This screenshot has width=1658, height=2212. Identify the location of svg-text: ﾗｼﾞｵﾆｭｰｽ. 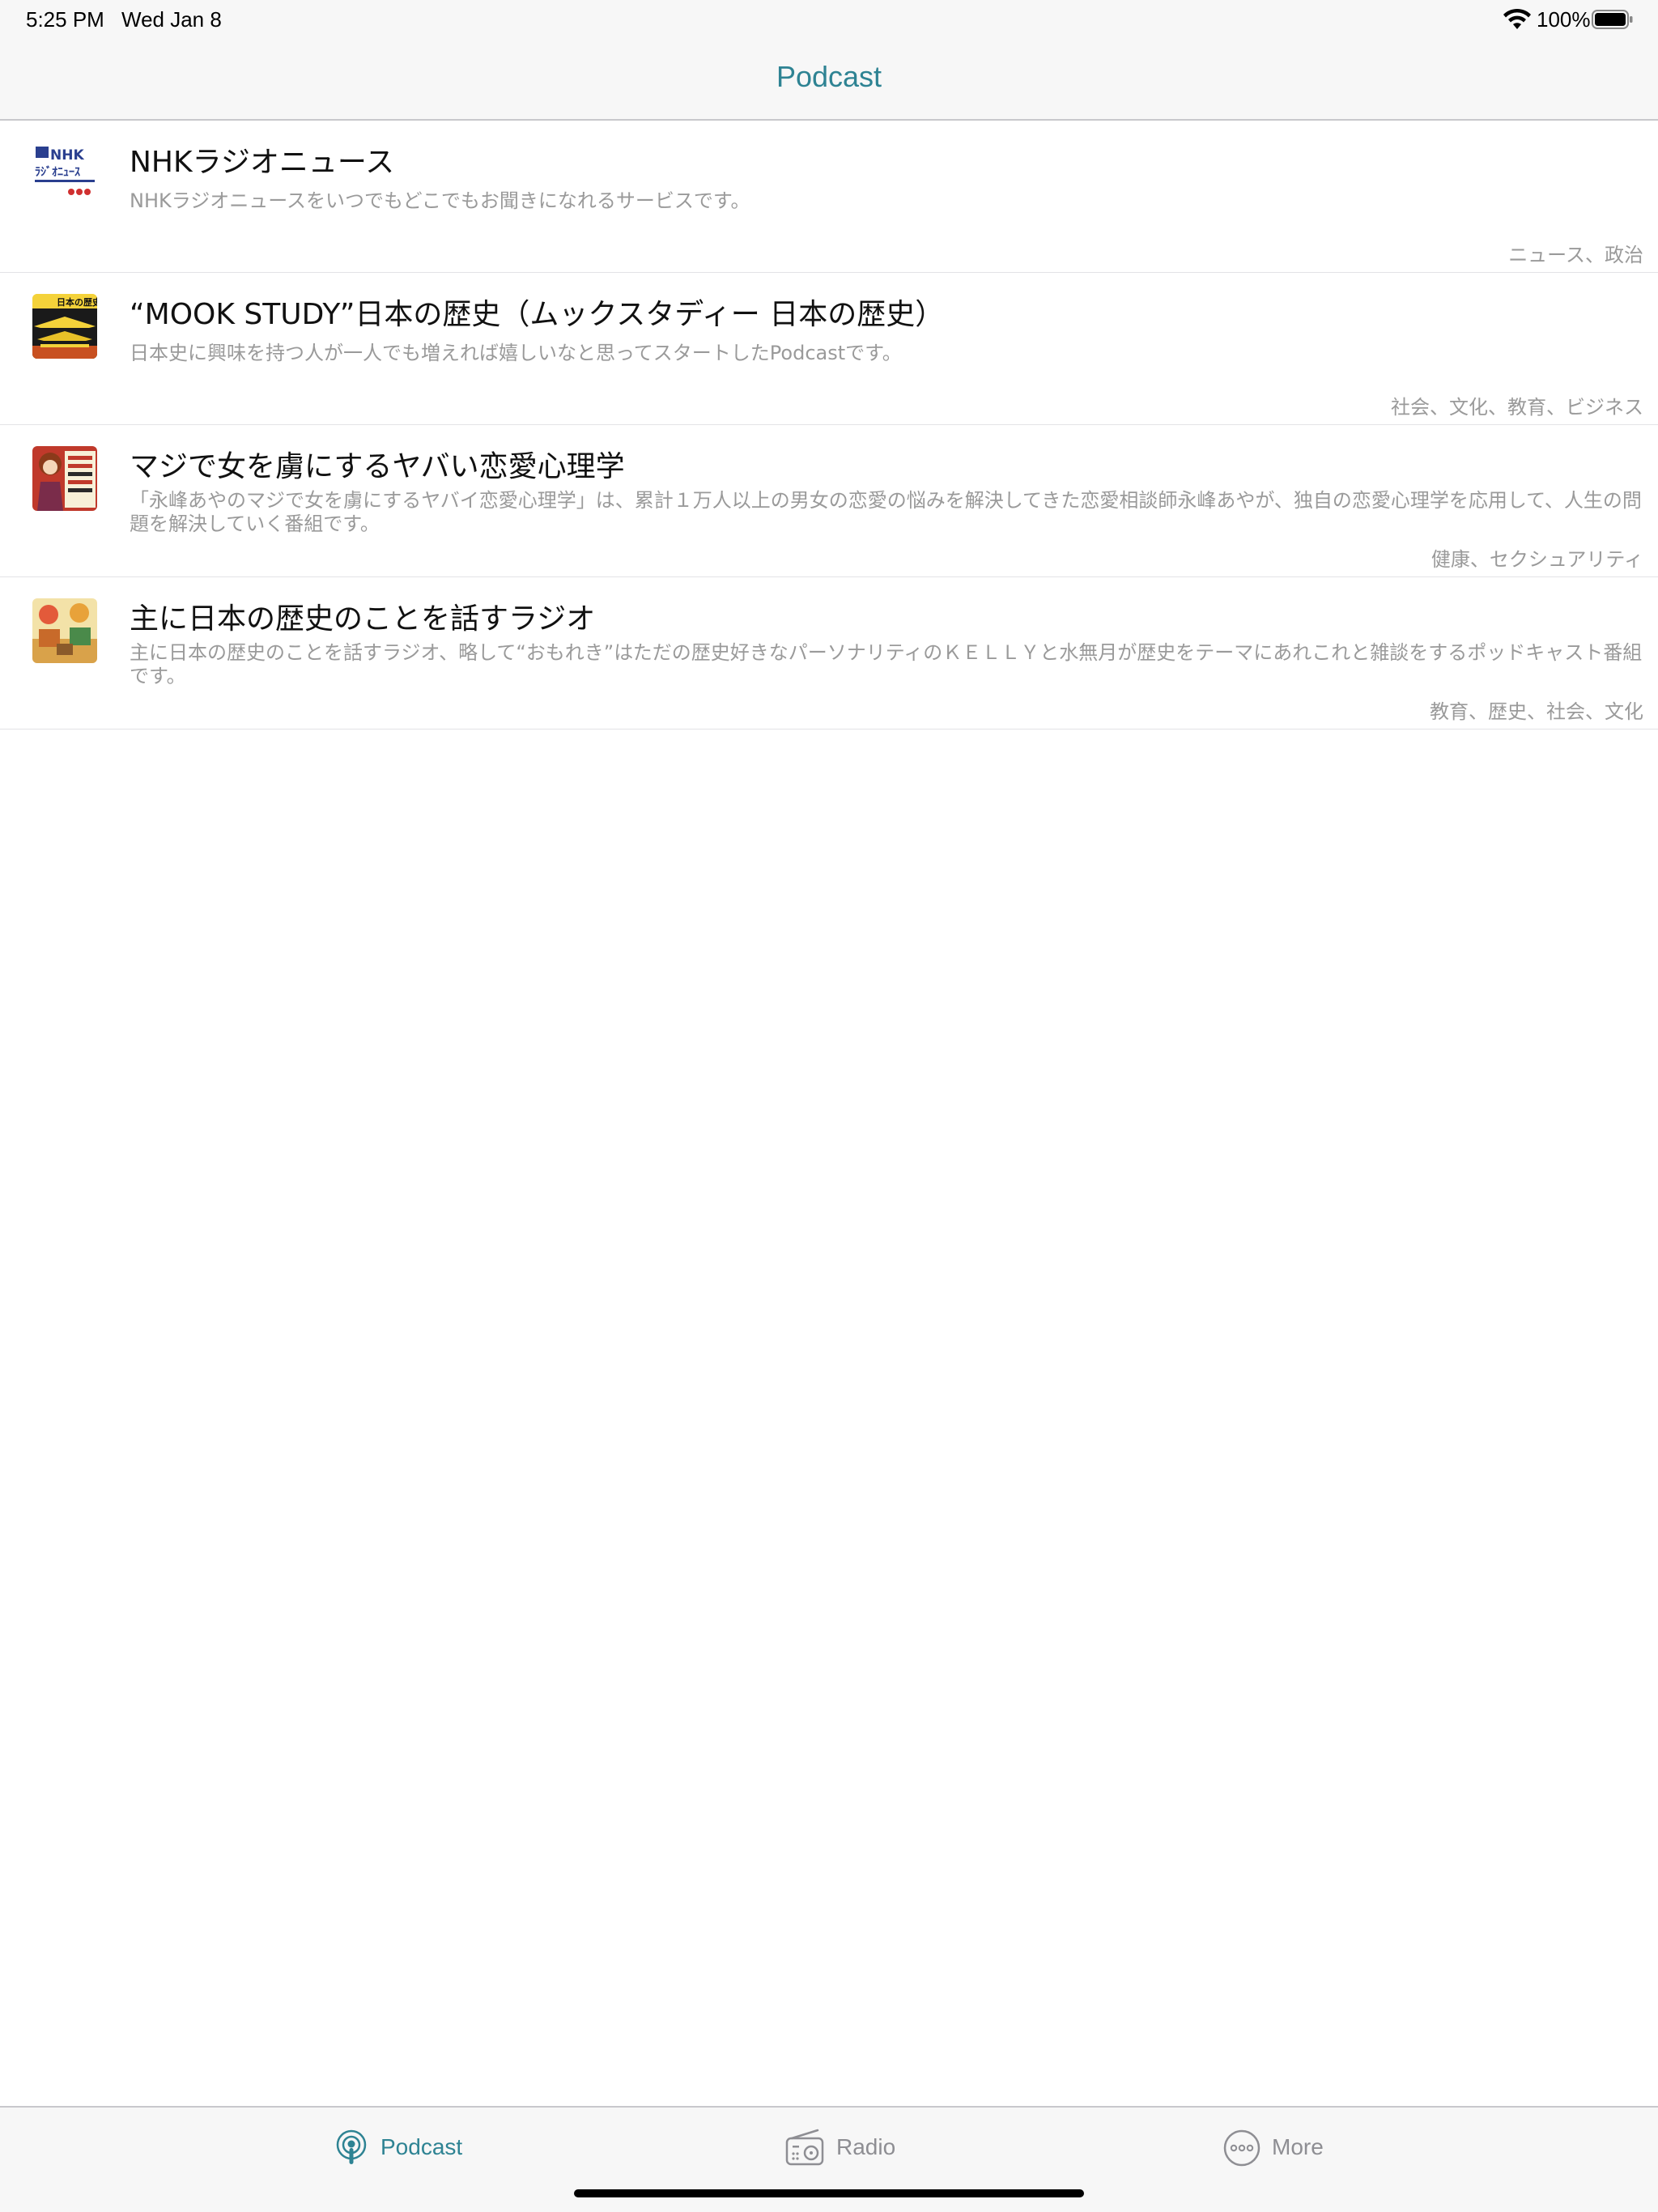
(57, 172).